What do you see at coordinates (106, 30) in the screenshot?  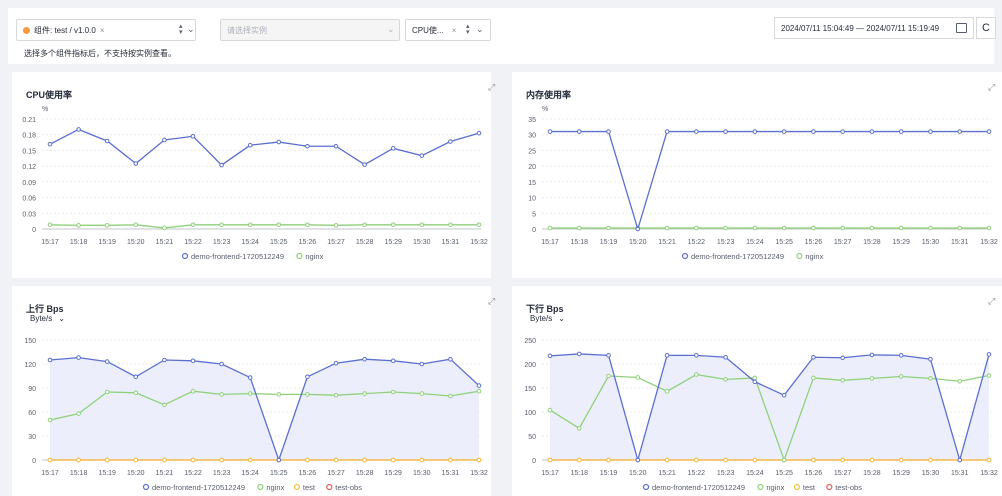 I see `component-select: 组件: test / v1.0.0 × ▴ ▾ ⌄` at bounding box center [106, 30].